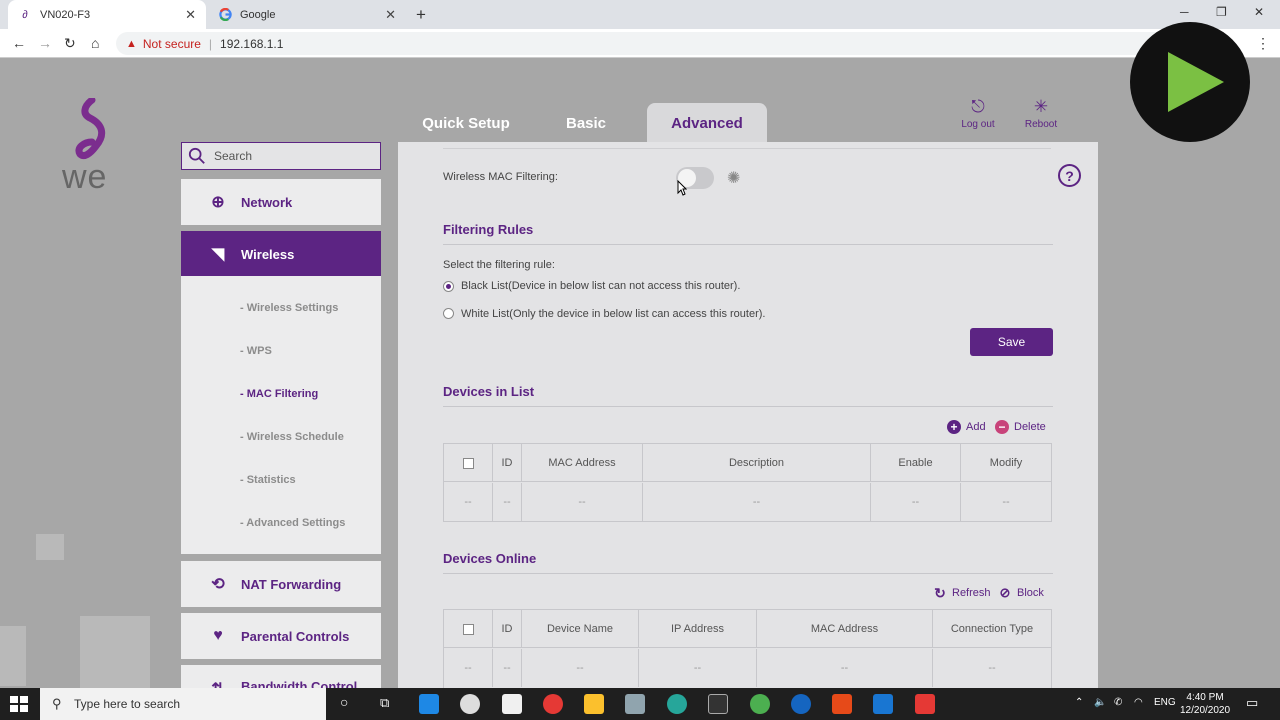 The height and width of the screenshot is (720, 1280). I want to click on restore-icon: ❐, so click(1221, 12).